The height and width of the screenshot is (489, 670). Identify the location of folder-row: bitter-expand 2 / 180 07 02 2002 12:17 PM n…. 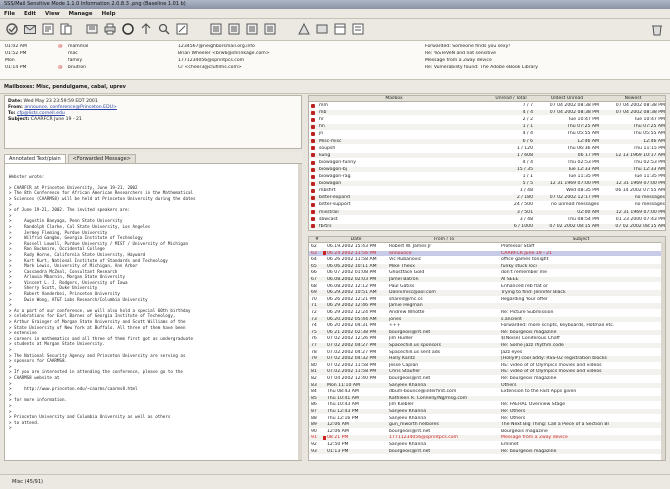
(487, 198).